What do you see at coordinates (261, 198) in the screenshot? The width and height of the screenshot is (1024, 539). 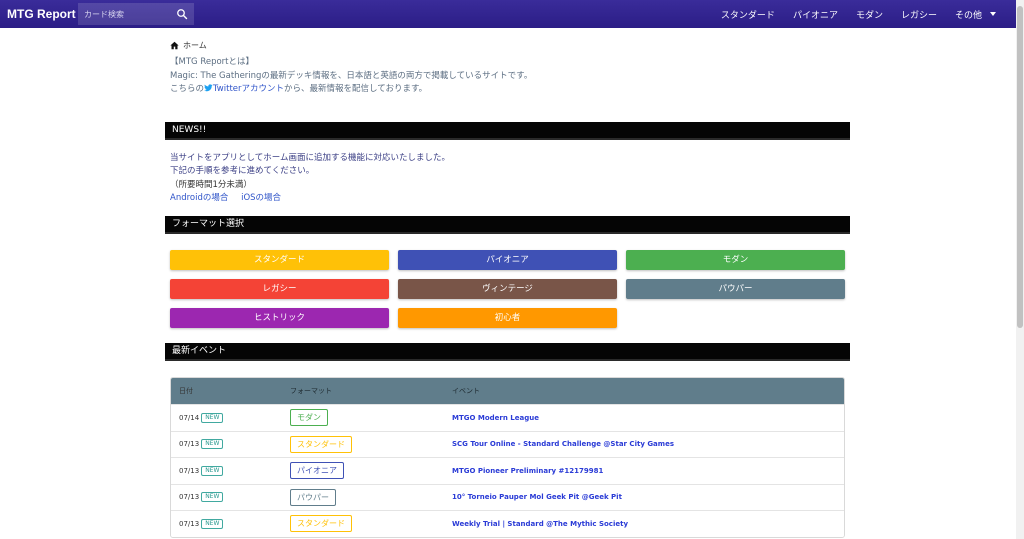 I see `ios-guide-link: iOSの場合` at bounding box center [261, 198].